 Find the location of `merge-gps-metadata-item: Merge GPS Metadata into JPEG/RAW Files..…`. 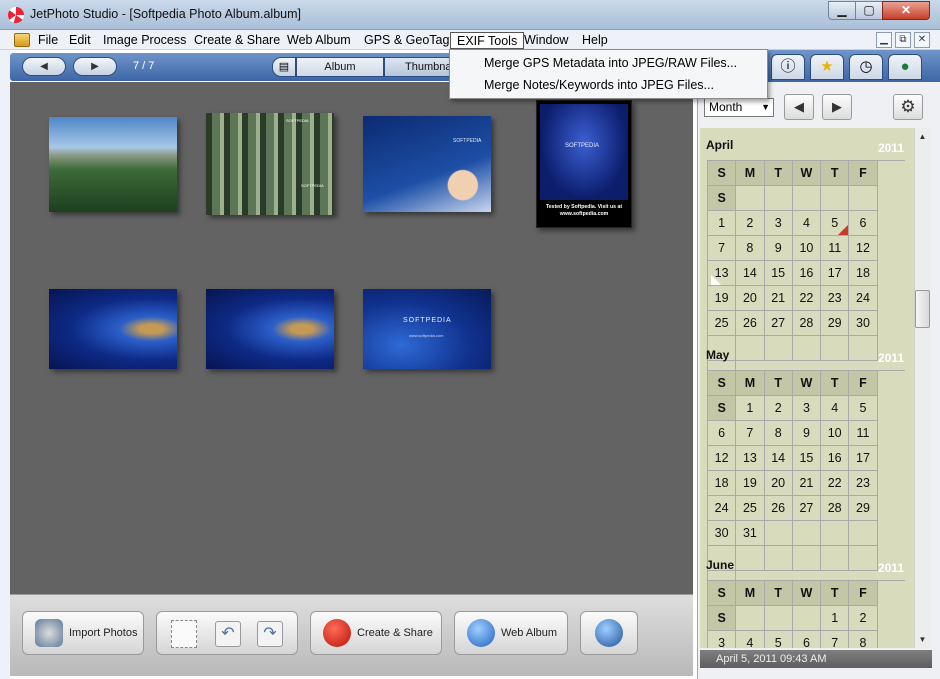

merge-gps-metadata-item: Merge GPS Metadata into JPEG/RAW Files..… is located at coordinates (608, 63).